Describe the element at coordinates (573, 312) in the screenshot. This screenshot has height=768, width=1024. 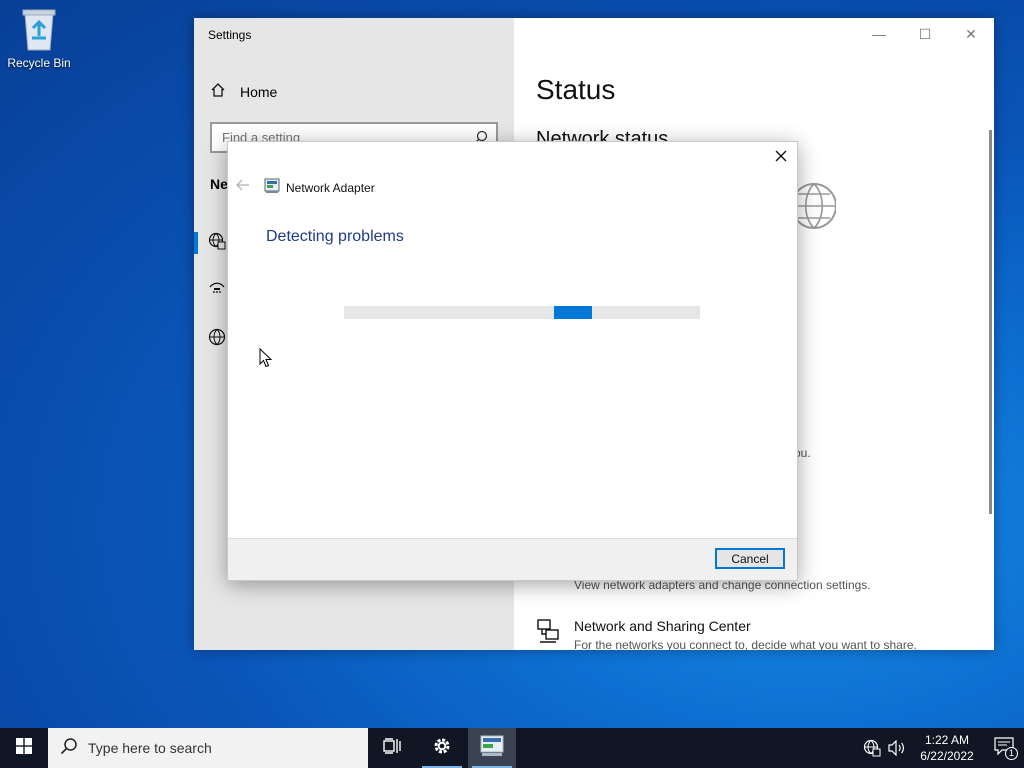
I see `progress-indicator` at that location.